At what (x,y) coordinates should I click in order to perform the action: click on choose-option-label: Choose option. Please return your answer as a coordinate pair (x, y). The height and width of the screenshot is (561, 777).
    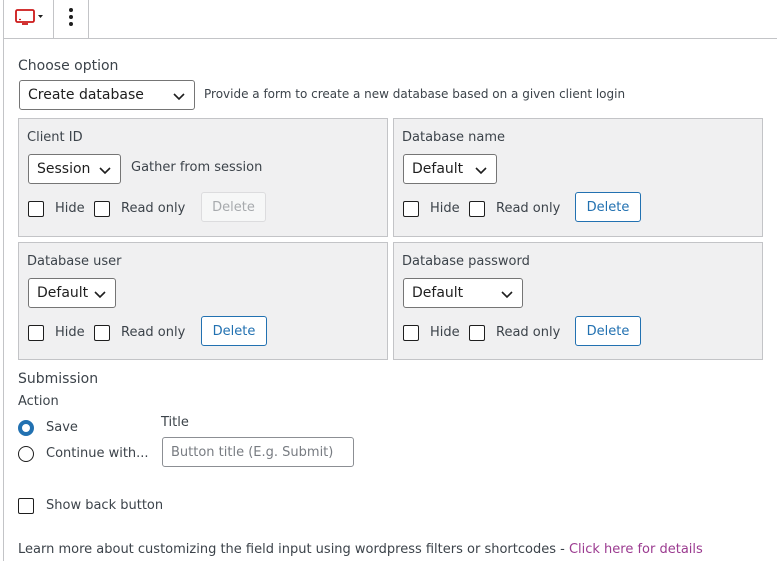
    Looking at the image, I should click on (68, 66).